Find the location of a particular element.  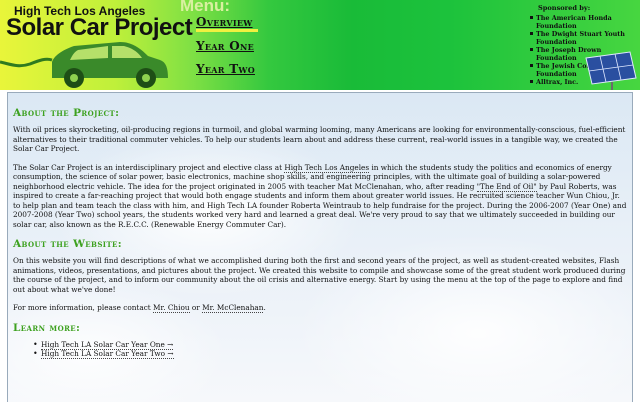

text-run: or is located at coordinates (196, 307).